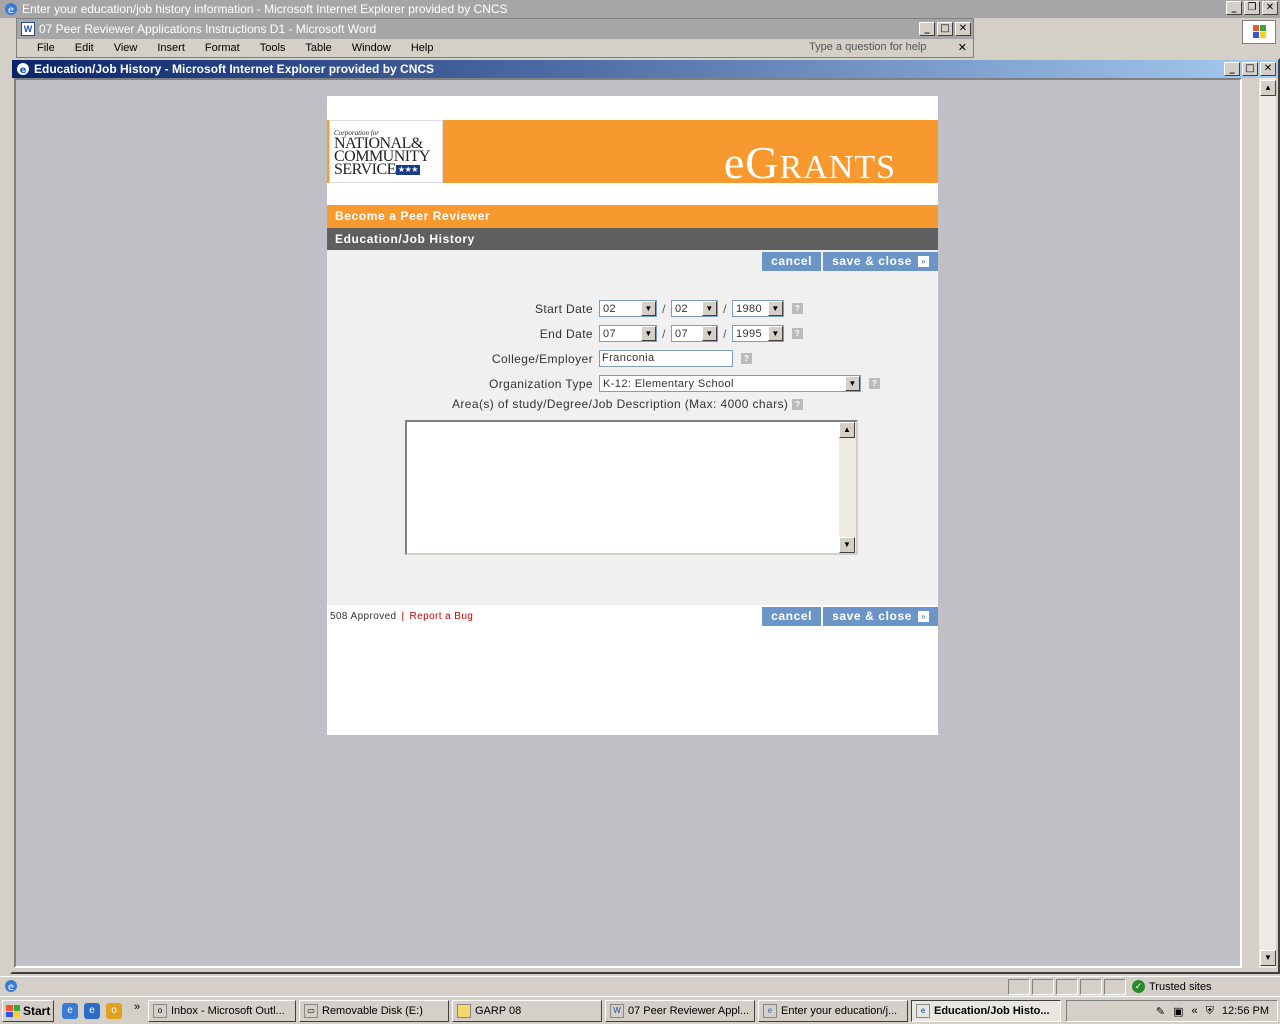 The height and width of the screenshot is (1024, 1280). I want to click on tray-icon: ▣, so click(1178, 1011).